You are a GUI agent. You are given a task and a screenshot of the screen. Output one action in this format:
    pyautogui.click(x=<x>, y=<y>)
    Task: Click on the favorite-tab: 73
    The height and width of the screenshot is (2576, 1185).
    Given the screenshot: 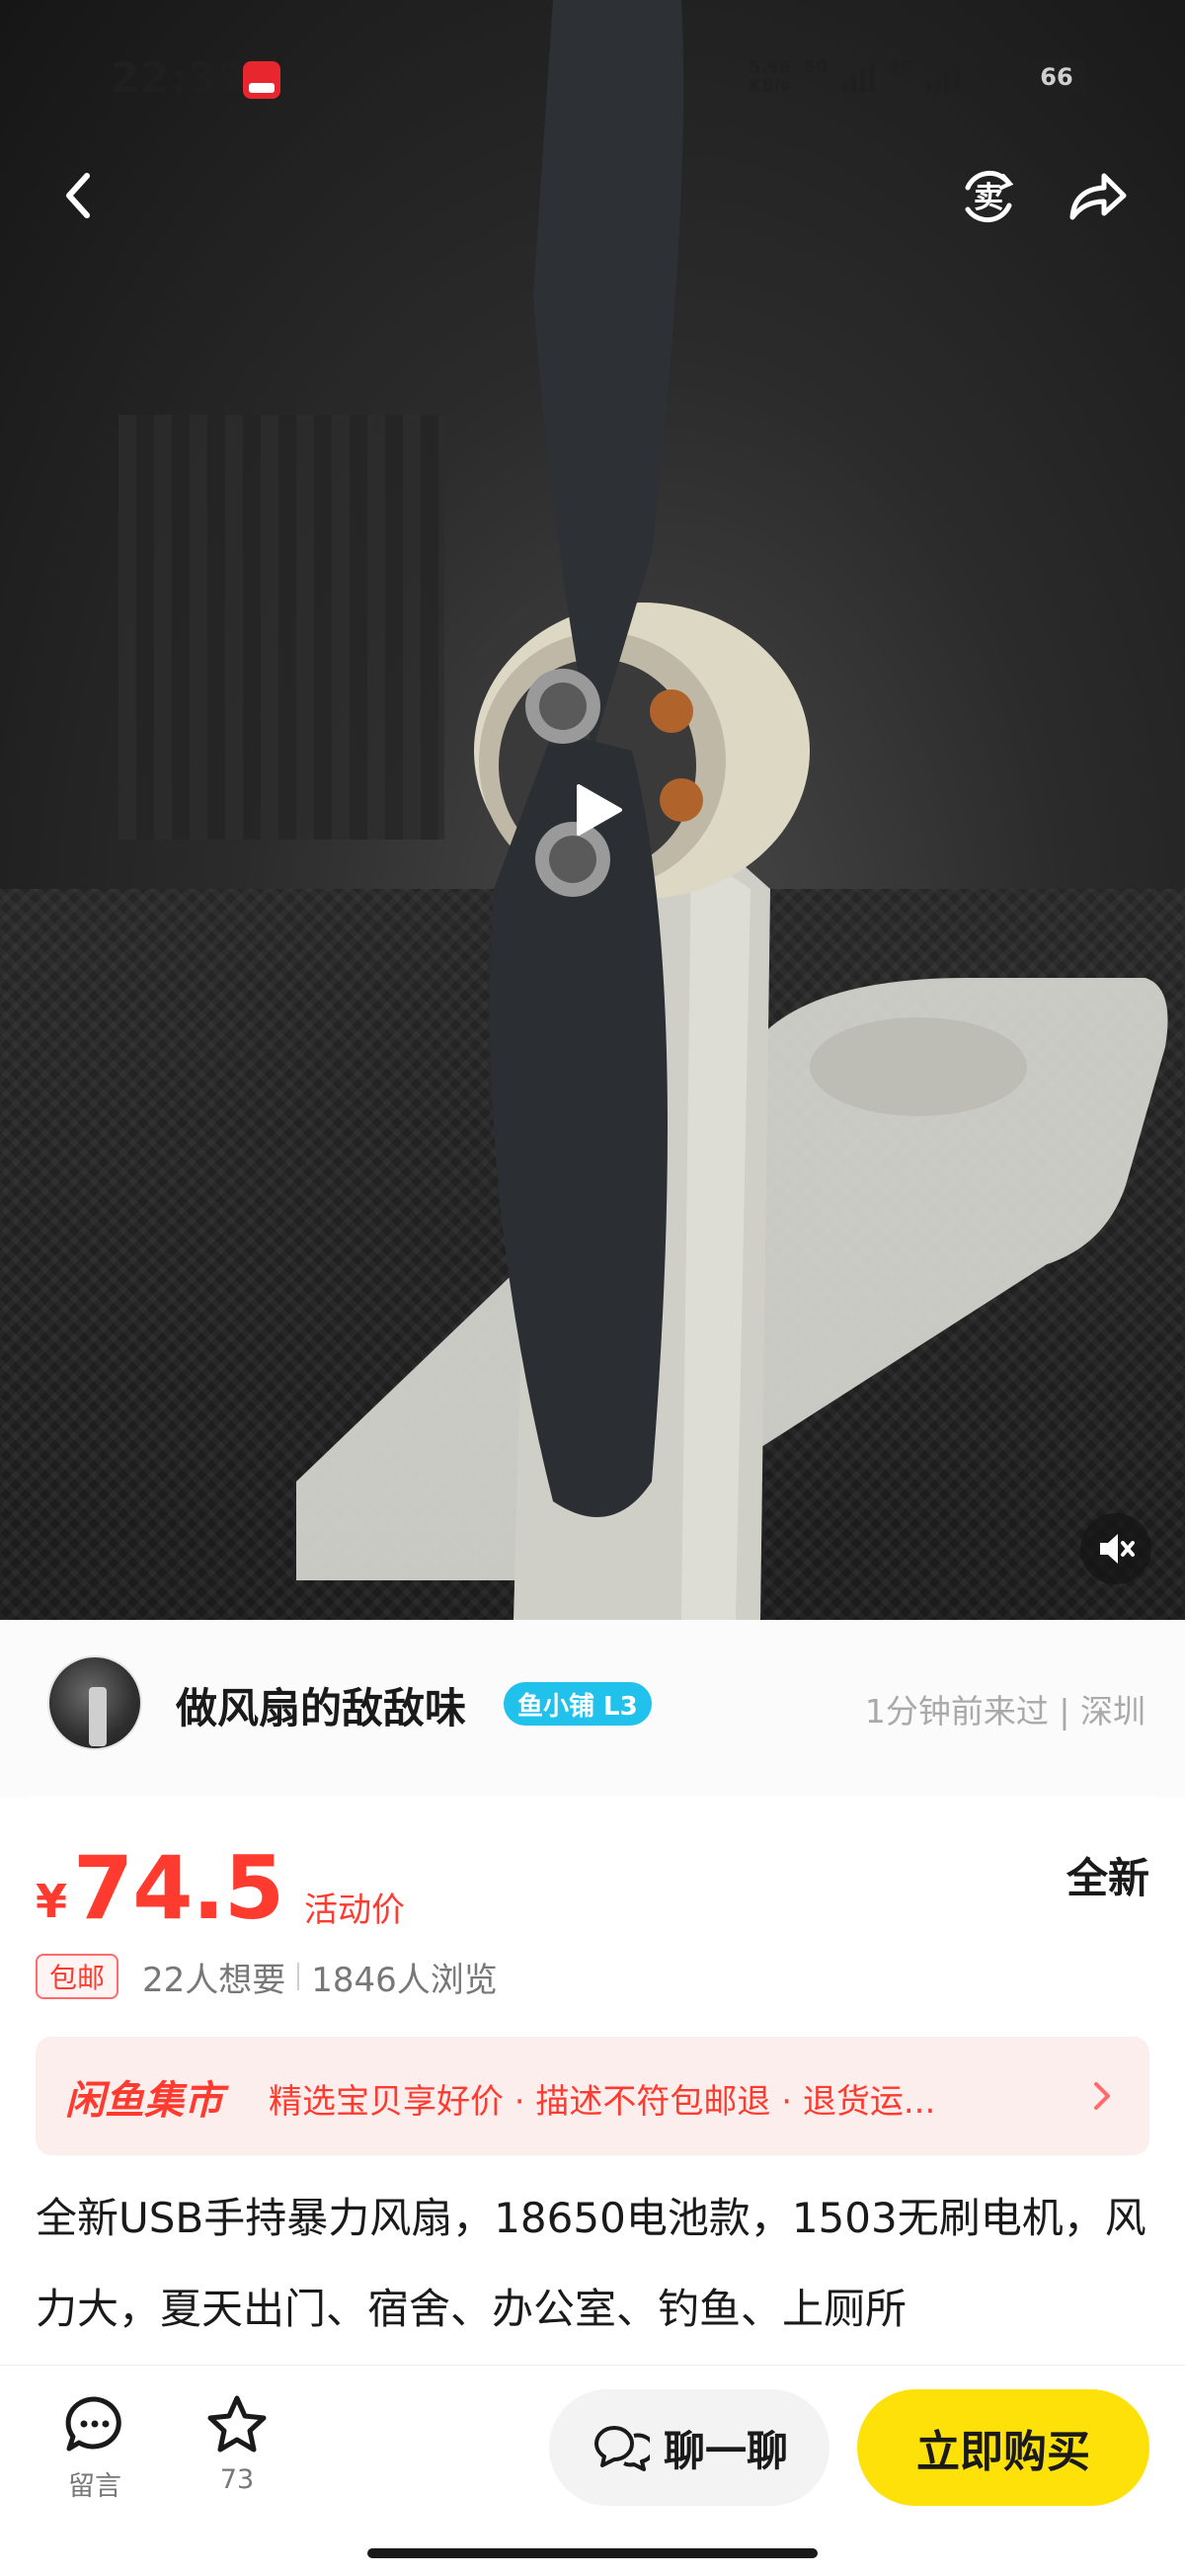 What is the action you would take?
    pyautogui.click(x=237, y=2444)
    